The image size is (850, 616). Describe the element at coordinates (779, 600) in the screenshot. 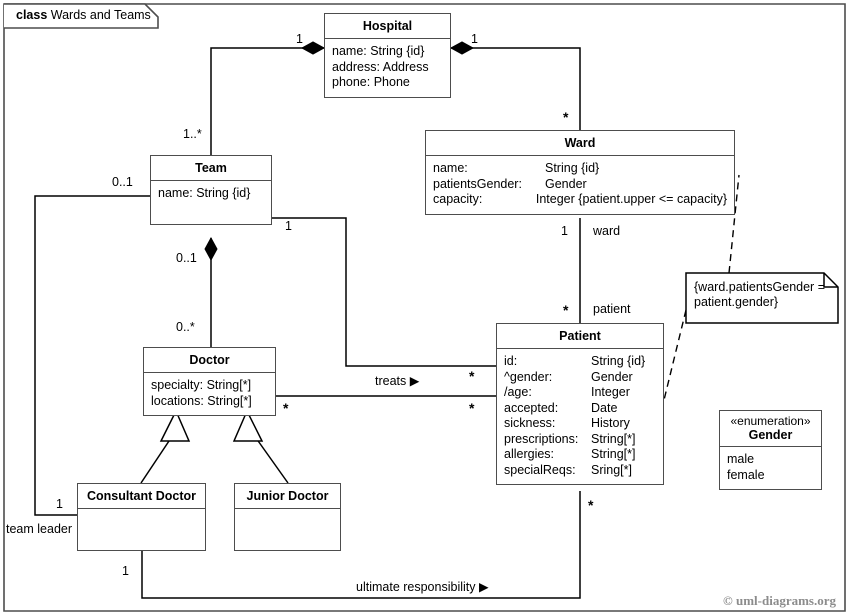

I see `copyright-notice: © uml-diagrams.org` at that location.